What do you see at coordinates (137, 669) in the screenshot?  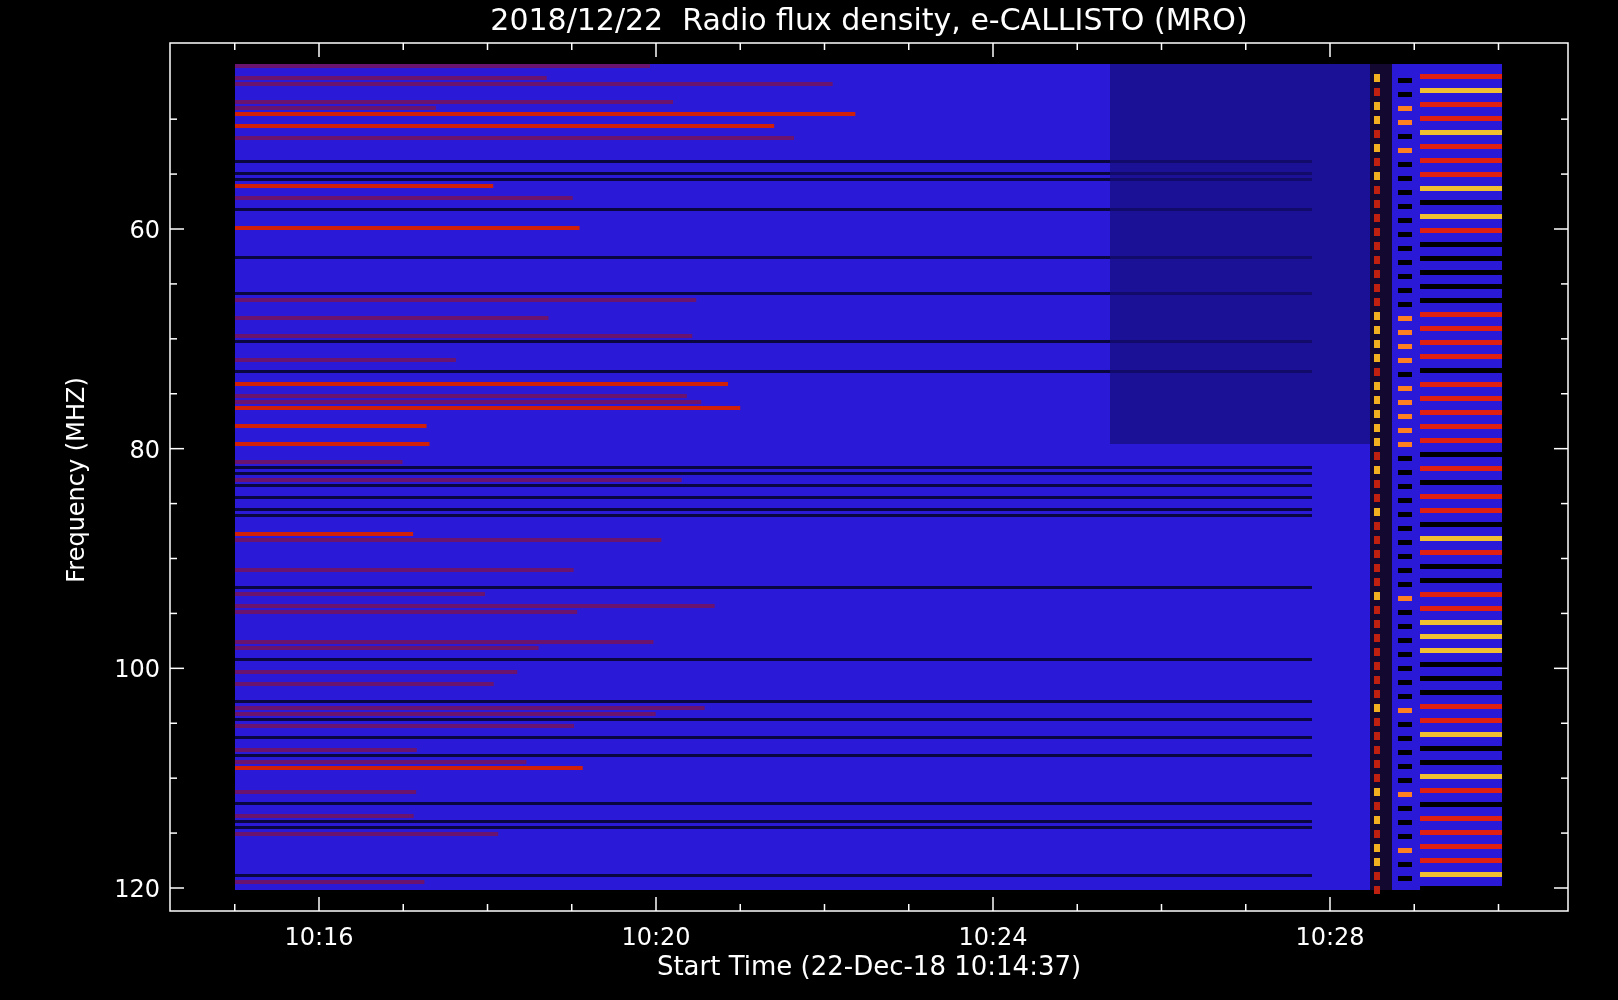 I see `tick-label: 100` at bounding box center [137, 669].